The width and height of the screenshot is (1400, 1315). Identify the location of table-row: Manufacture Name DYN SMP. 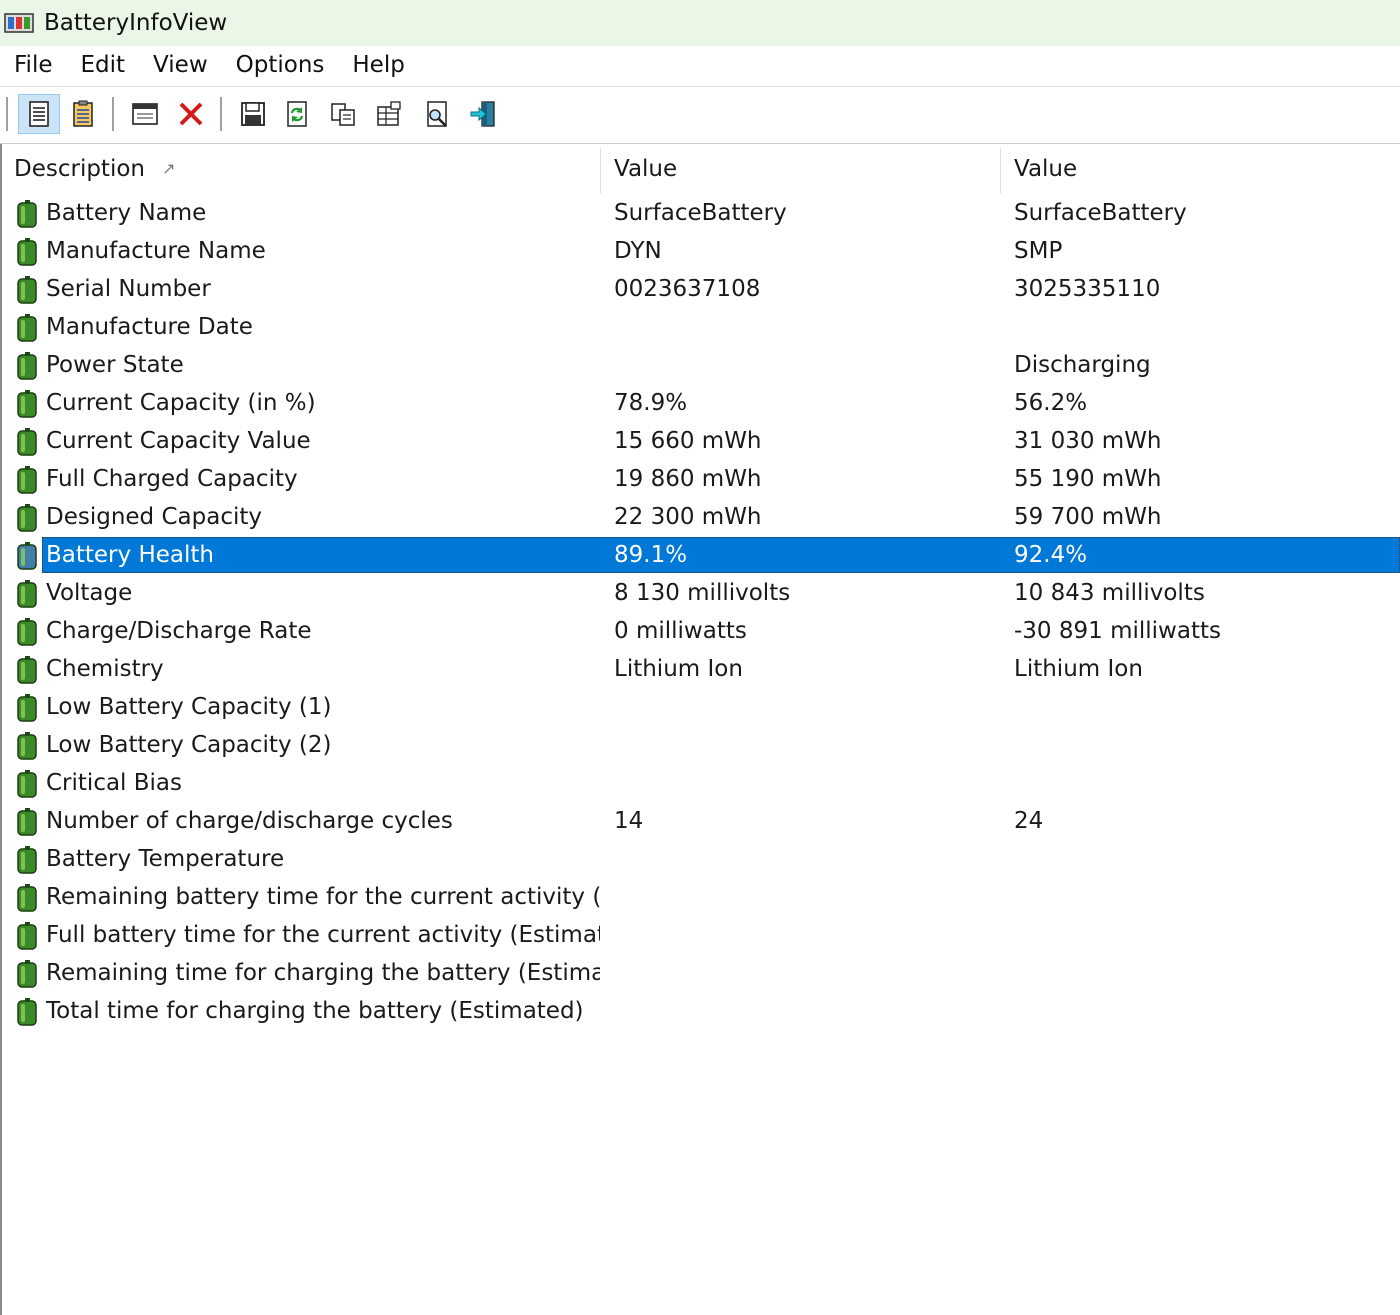
(701, 251).